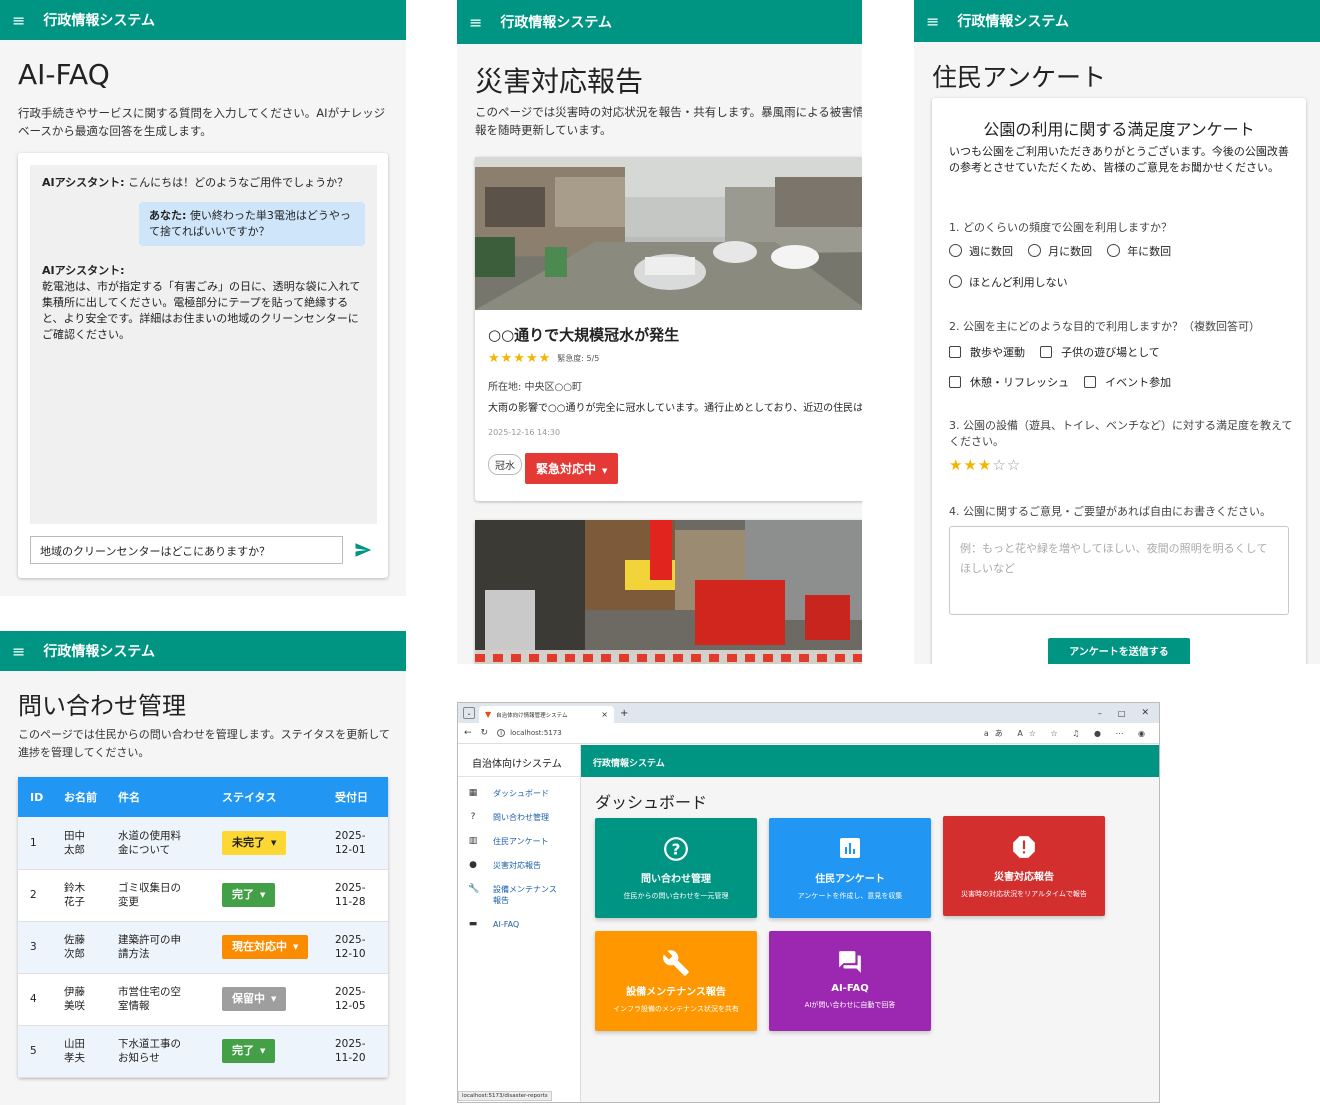 Image resolution: width=1320 pixels, height=1105 pixels. I want to click on browser-toolbar-icons: aあ A☆ ☆ ♫ ● ⋯ ◉, so click(1067, 733).